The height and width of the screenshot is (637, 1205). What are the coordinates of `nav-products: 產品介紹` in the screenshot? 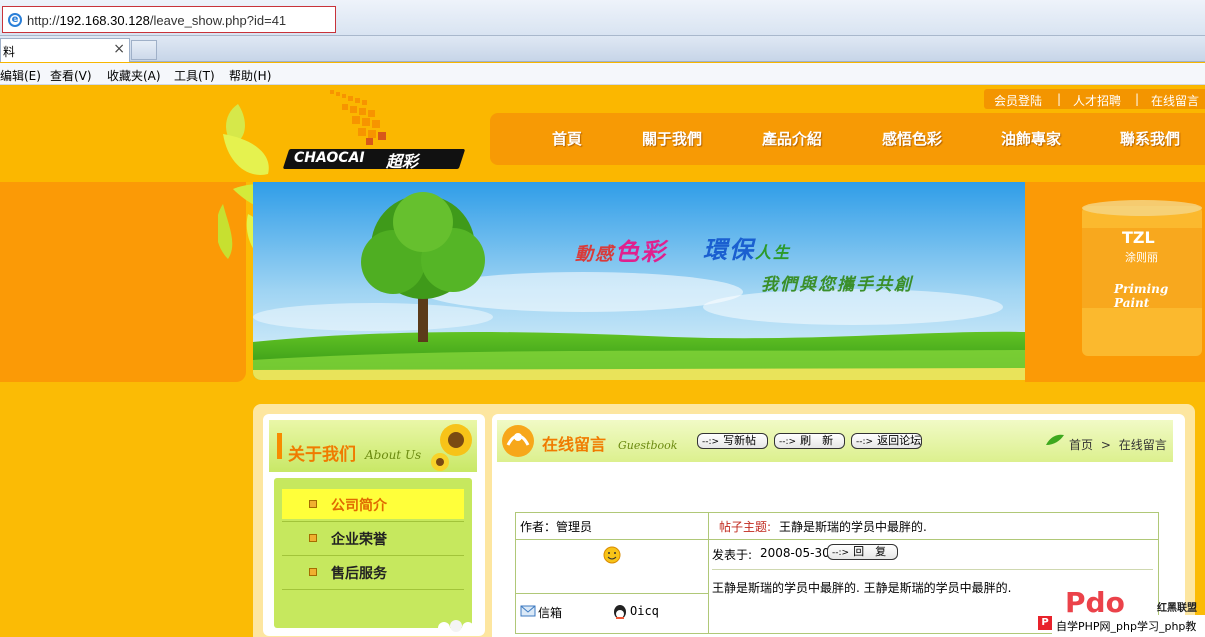 It's located at (792, 138).